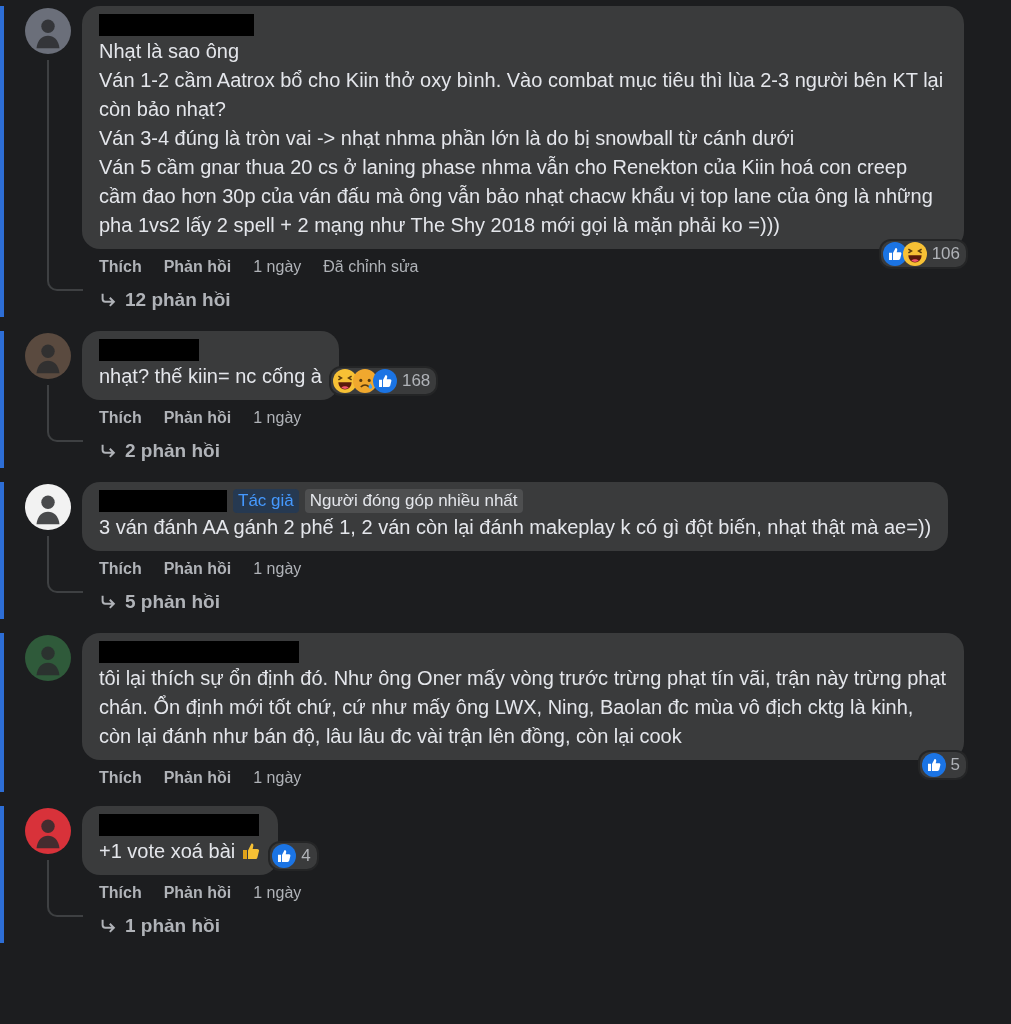 This screenshot has height=1024, width=1011. I want to click on reaction-summary: 168, so click(383, 381).